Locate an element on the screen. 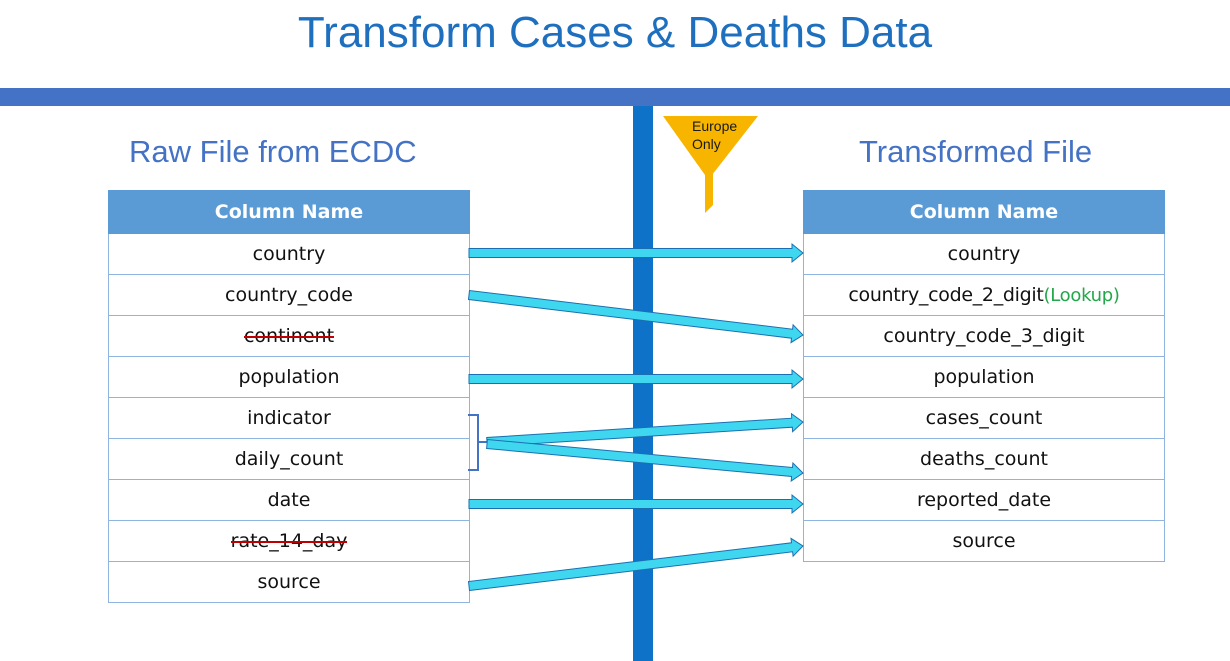  table-row: cases_count is located at coordinates (984, 418).